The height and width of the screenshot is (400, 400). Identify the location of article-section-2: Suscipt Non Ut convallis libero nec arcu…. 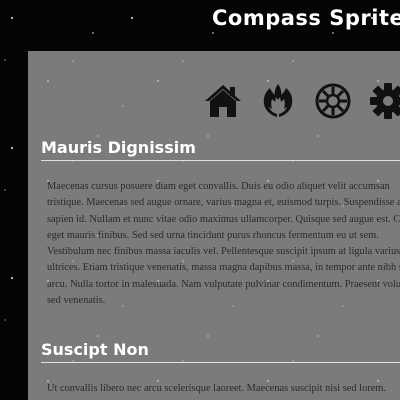
(214, 368).